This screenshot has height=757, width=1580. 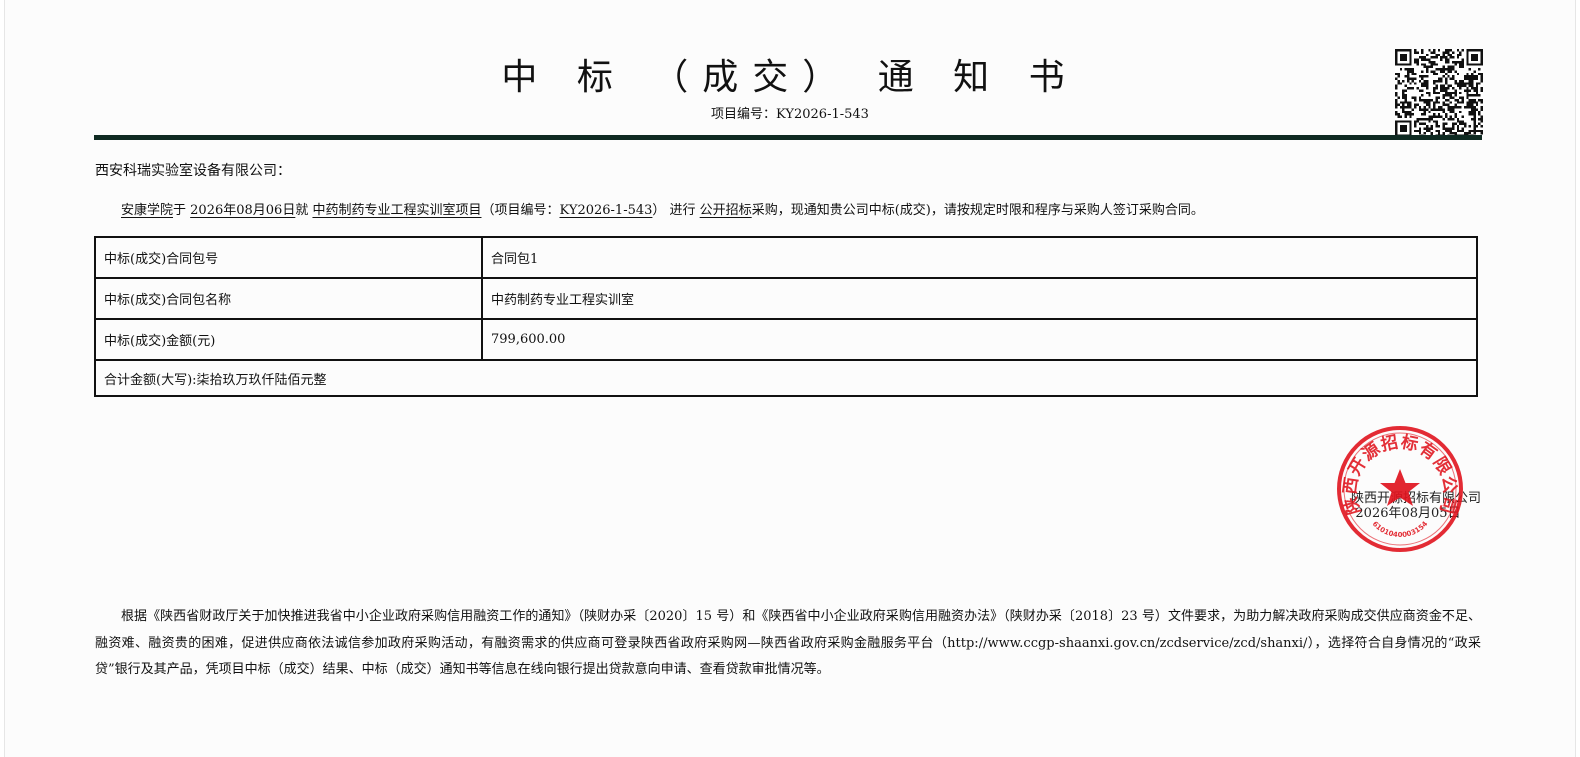 I want to click on procurement-method: 公开招标, so click(x=725, y=210).